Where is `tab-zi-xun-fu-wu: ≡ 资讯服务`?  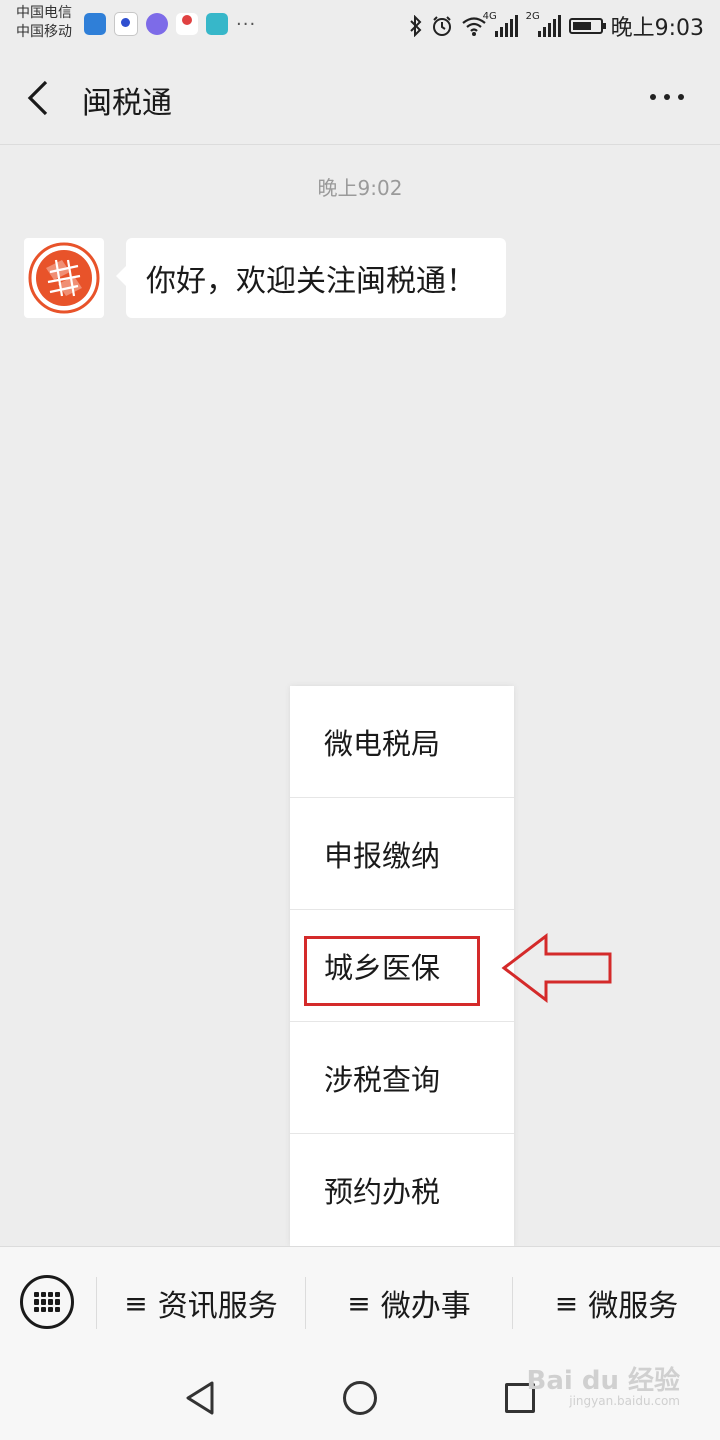
tab-zi-xun-fu-wu: ≡ 资讯服务 is located at coordinates (201, 1303).